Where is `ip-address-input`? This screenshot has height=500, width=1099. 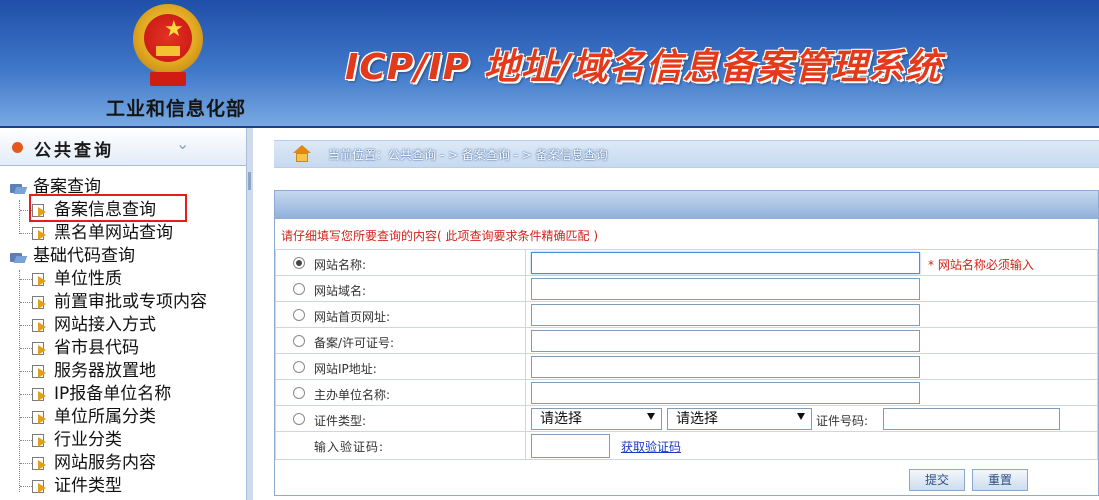
ip-address-input is located at coordinates (725, 367).